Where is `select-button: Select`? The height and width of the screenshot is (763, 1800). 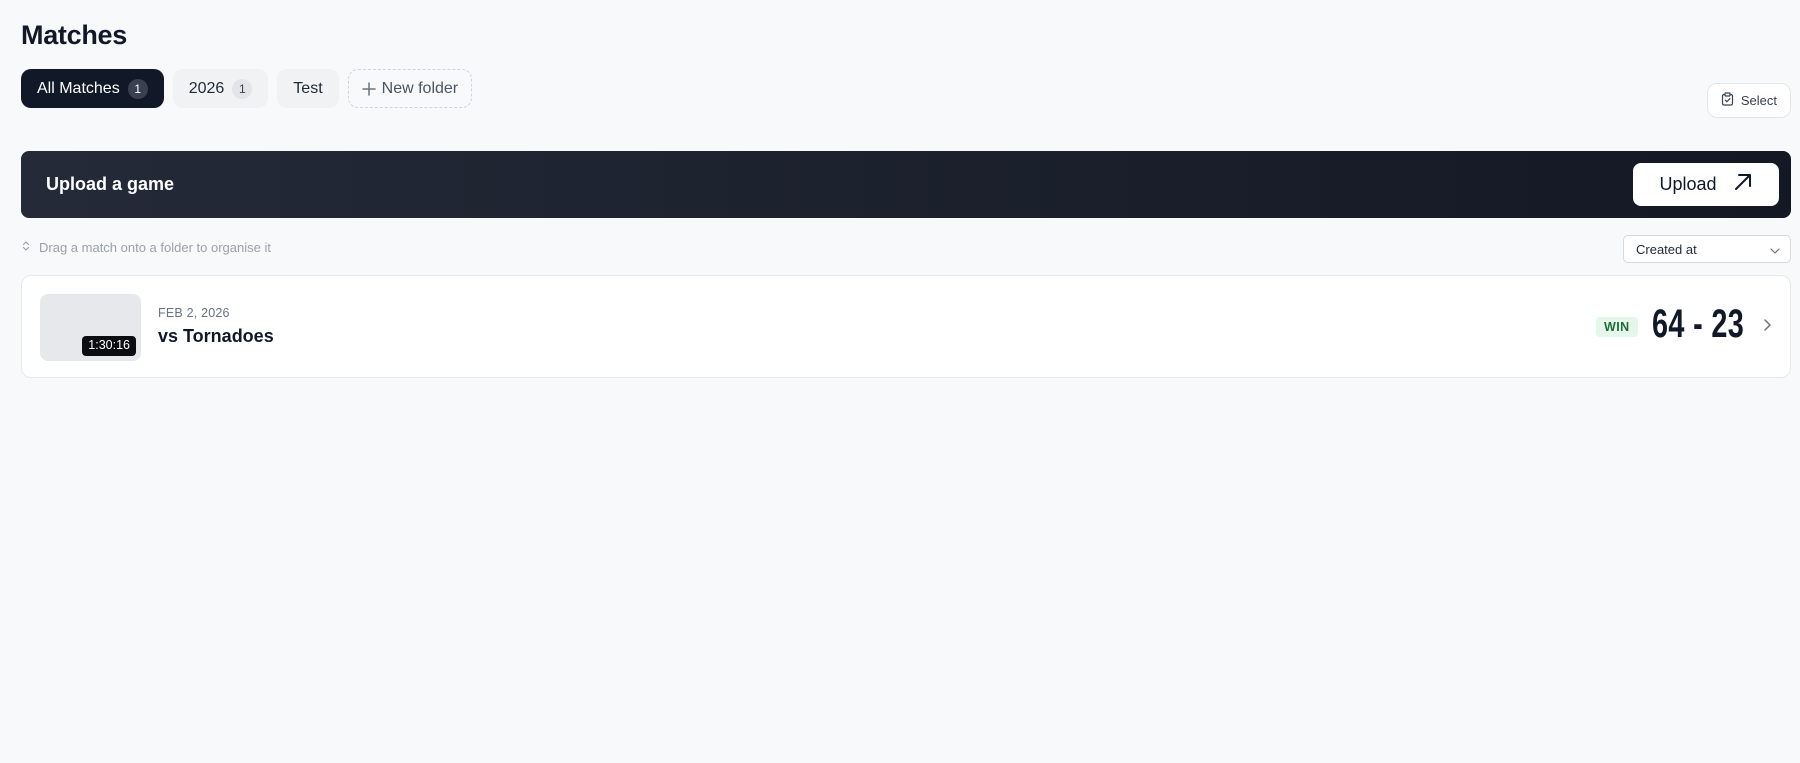 select-button: Select is located at coordinates (1748, 100).